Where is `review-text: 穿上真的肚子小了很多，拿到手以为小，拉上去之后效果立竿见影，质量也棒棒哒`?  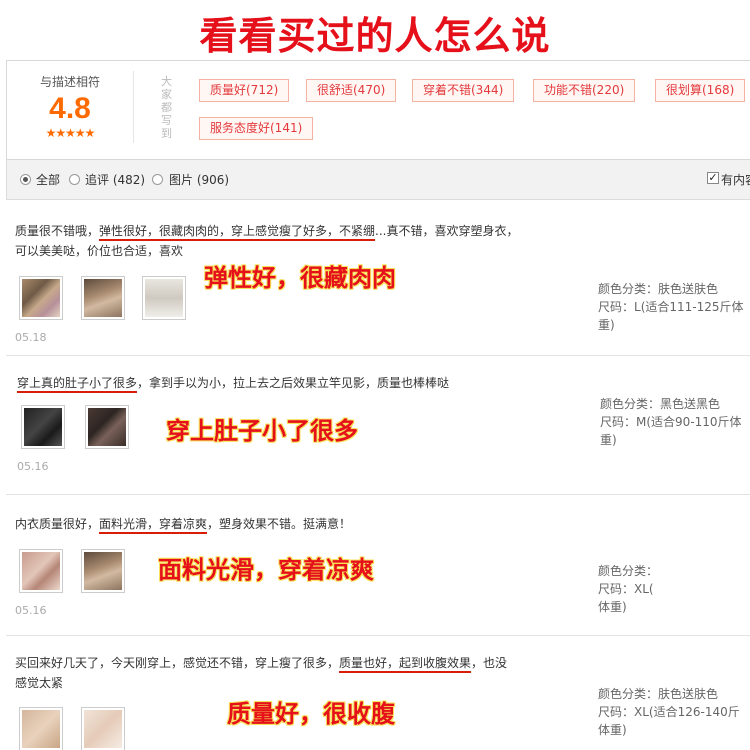 review-text: 穿上真的肚子小了很多，拿到手以为小，拉上去之后效果立竿见影，质量也棒棒哒 is located at coordinates (297, 383).